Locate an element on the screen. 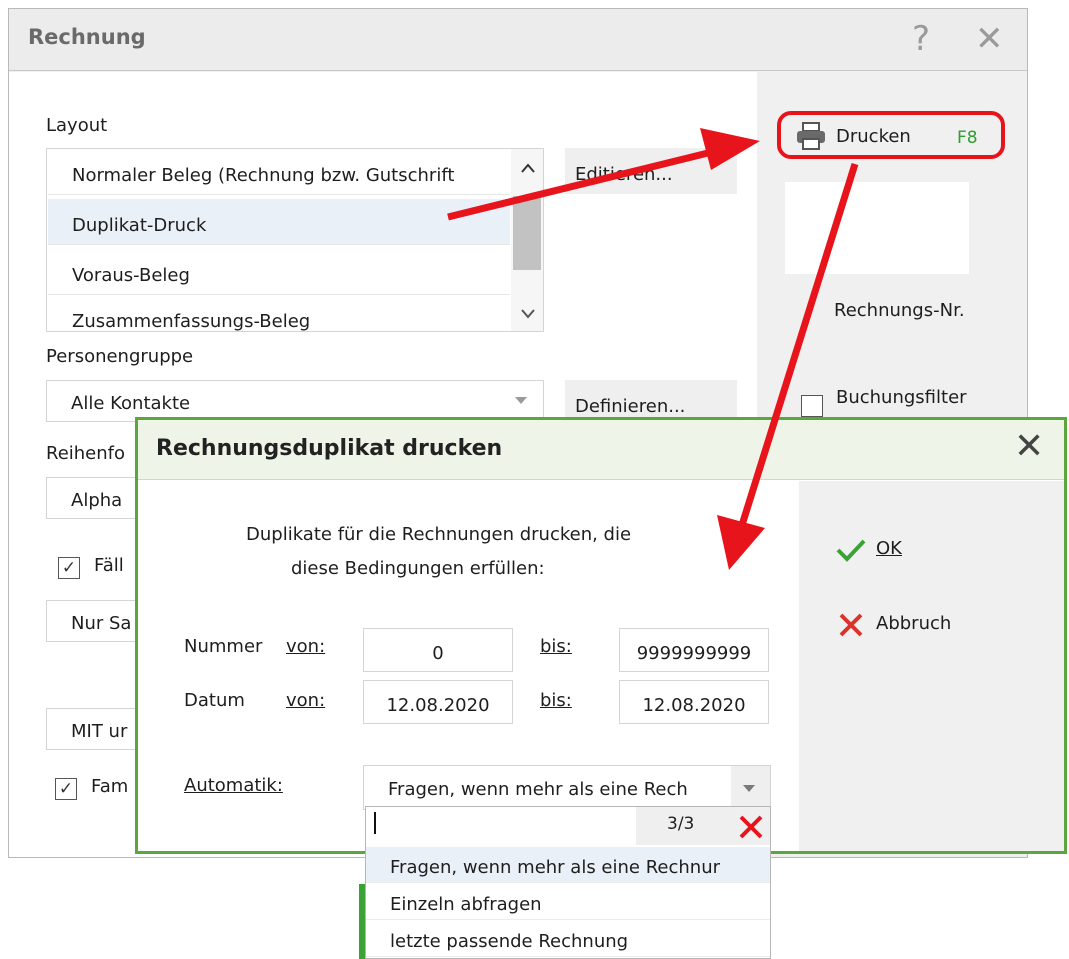  arrow-to-dialog-head is located at coordinates (741, 542).